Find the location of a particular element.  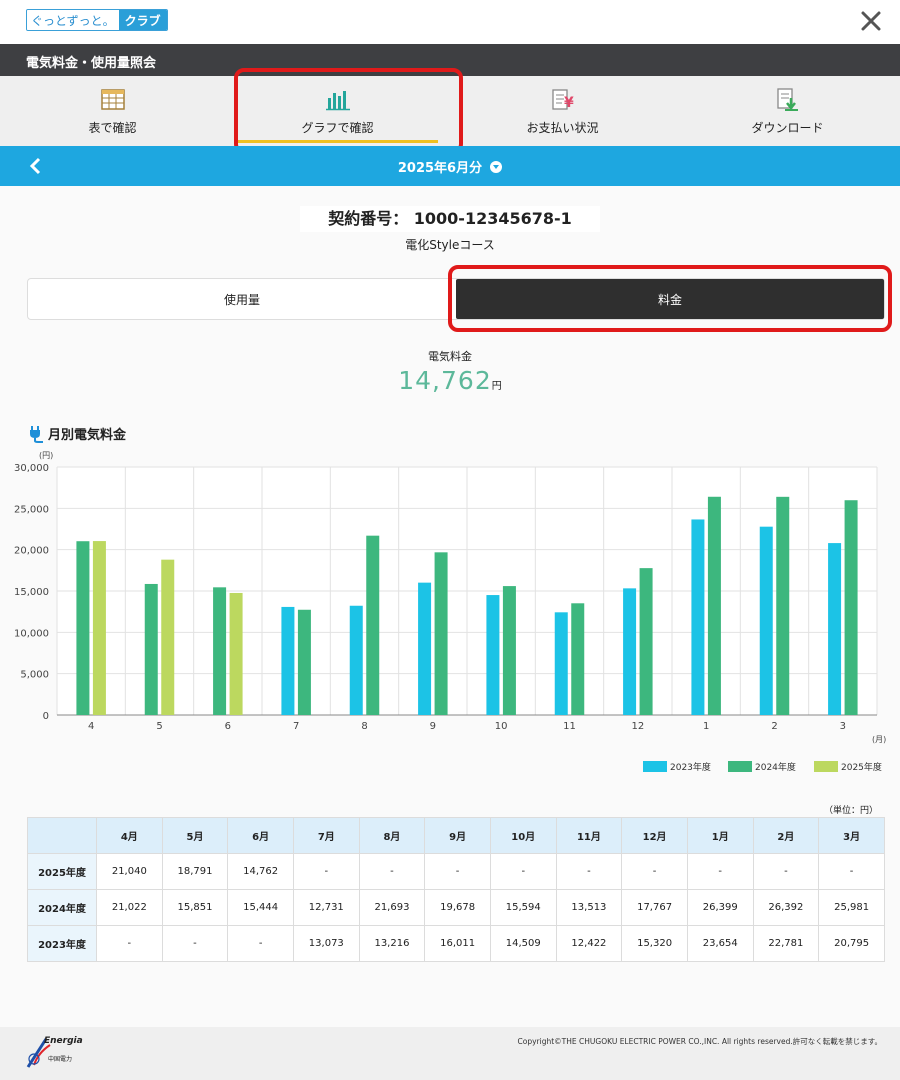

table-cell: 13,216 is located at coordinates (392, 943).